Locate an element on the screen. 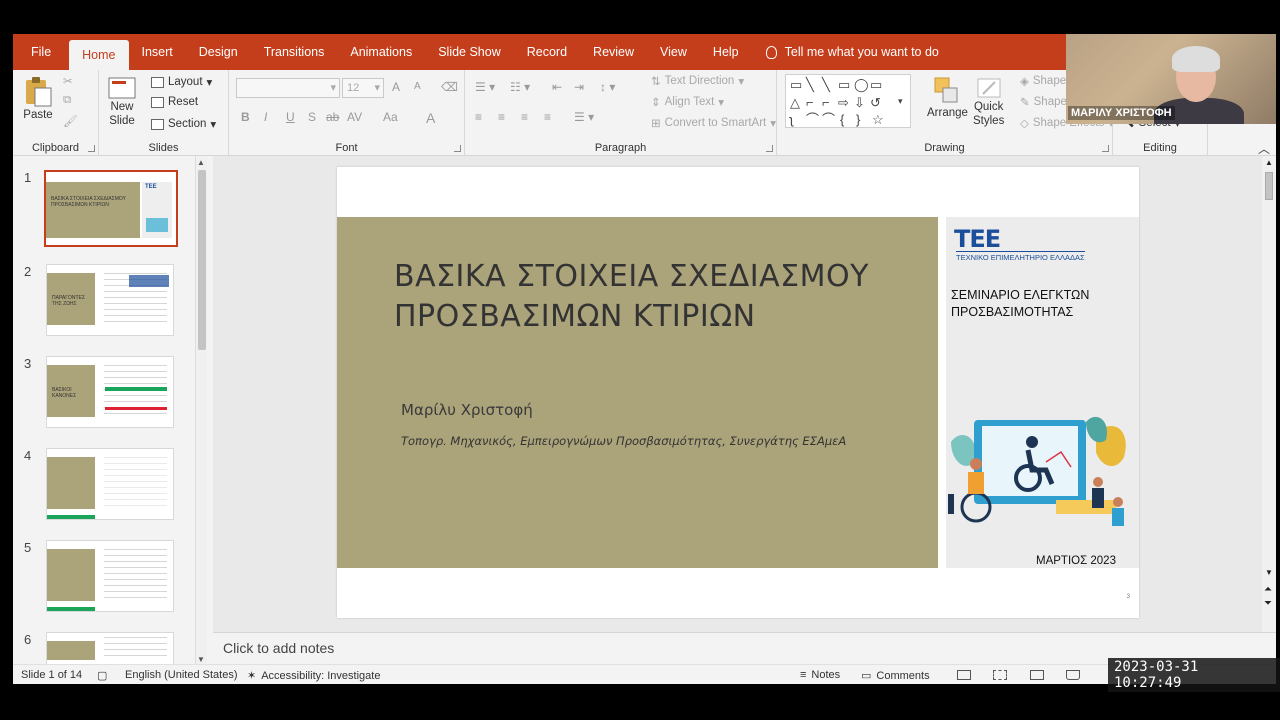  section-button: Section ▾ is located at coordinates (183, 124).